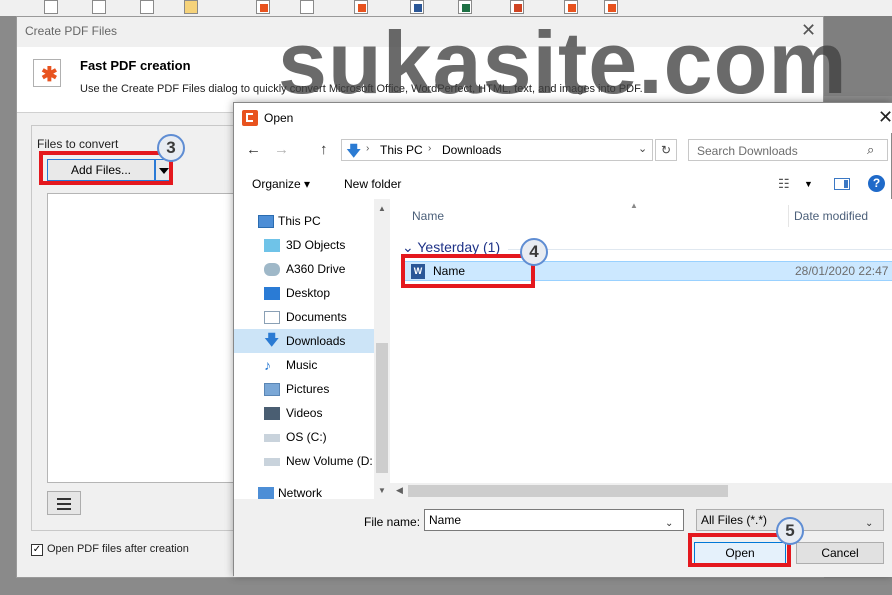 This screenshot has height=595, width=892. Describe the element at coordinates (135, 65) in the screenshot. I see `header-title: Fast PDF creation` at that location.